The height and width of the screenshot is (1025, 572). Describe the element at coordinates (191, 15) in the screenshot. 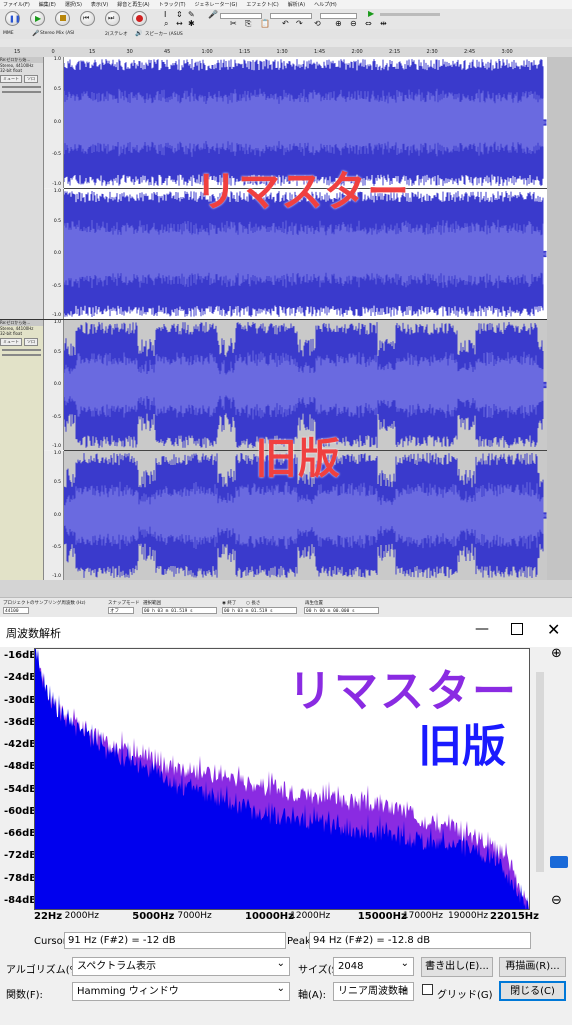

I see `draw-tool-icon: ✎` at that location.